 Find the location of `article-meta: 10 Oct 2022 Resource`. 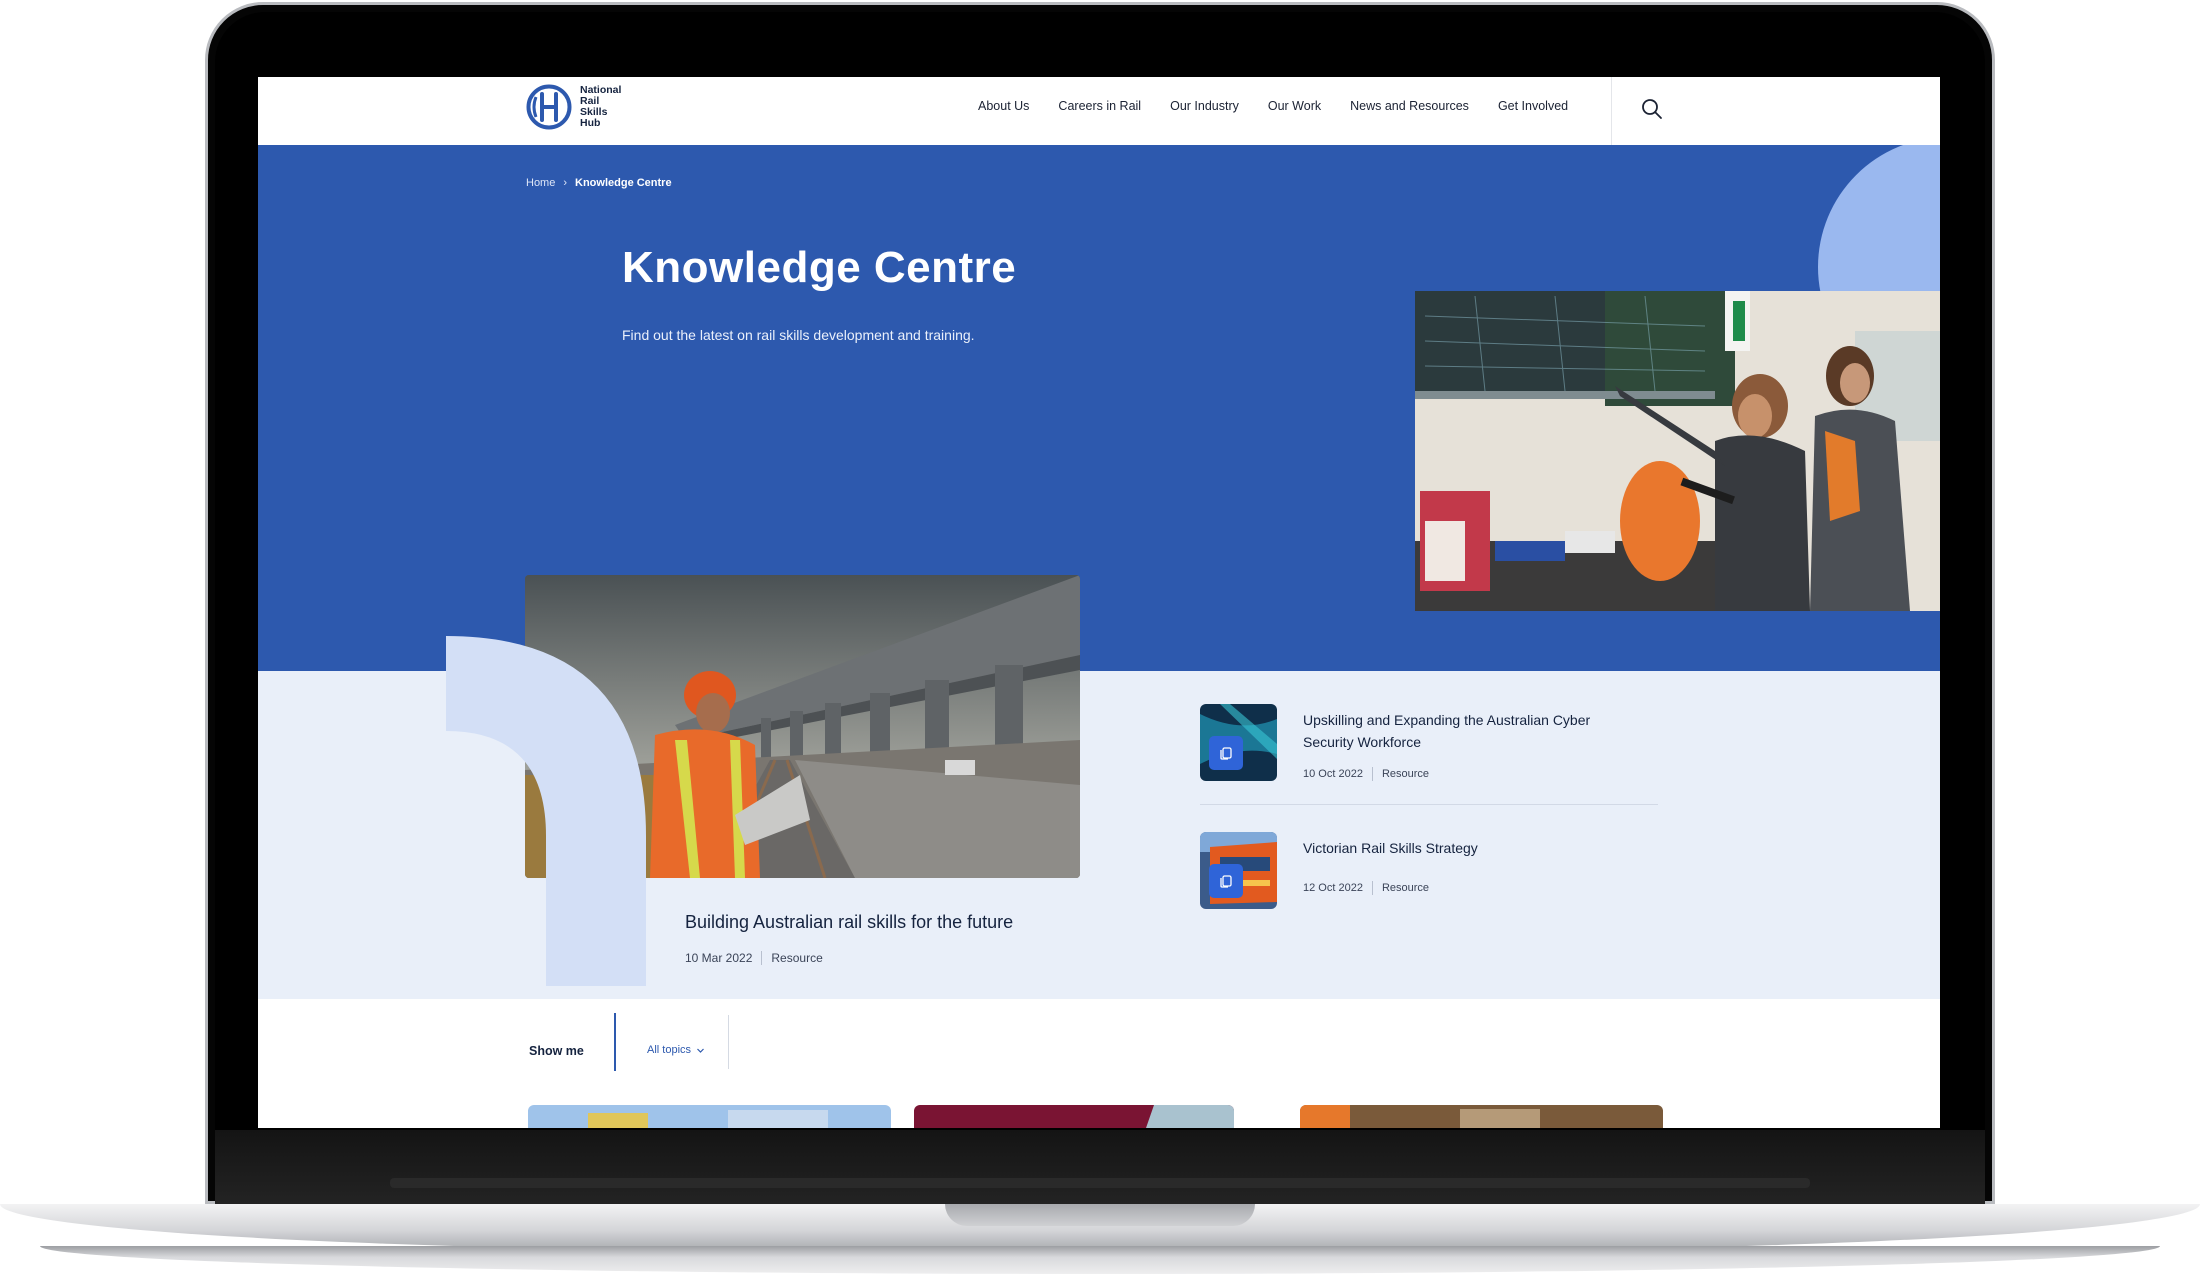

article-meta: 10 Oct 2022 Resource is located at coordinates (1448, 774).